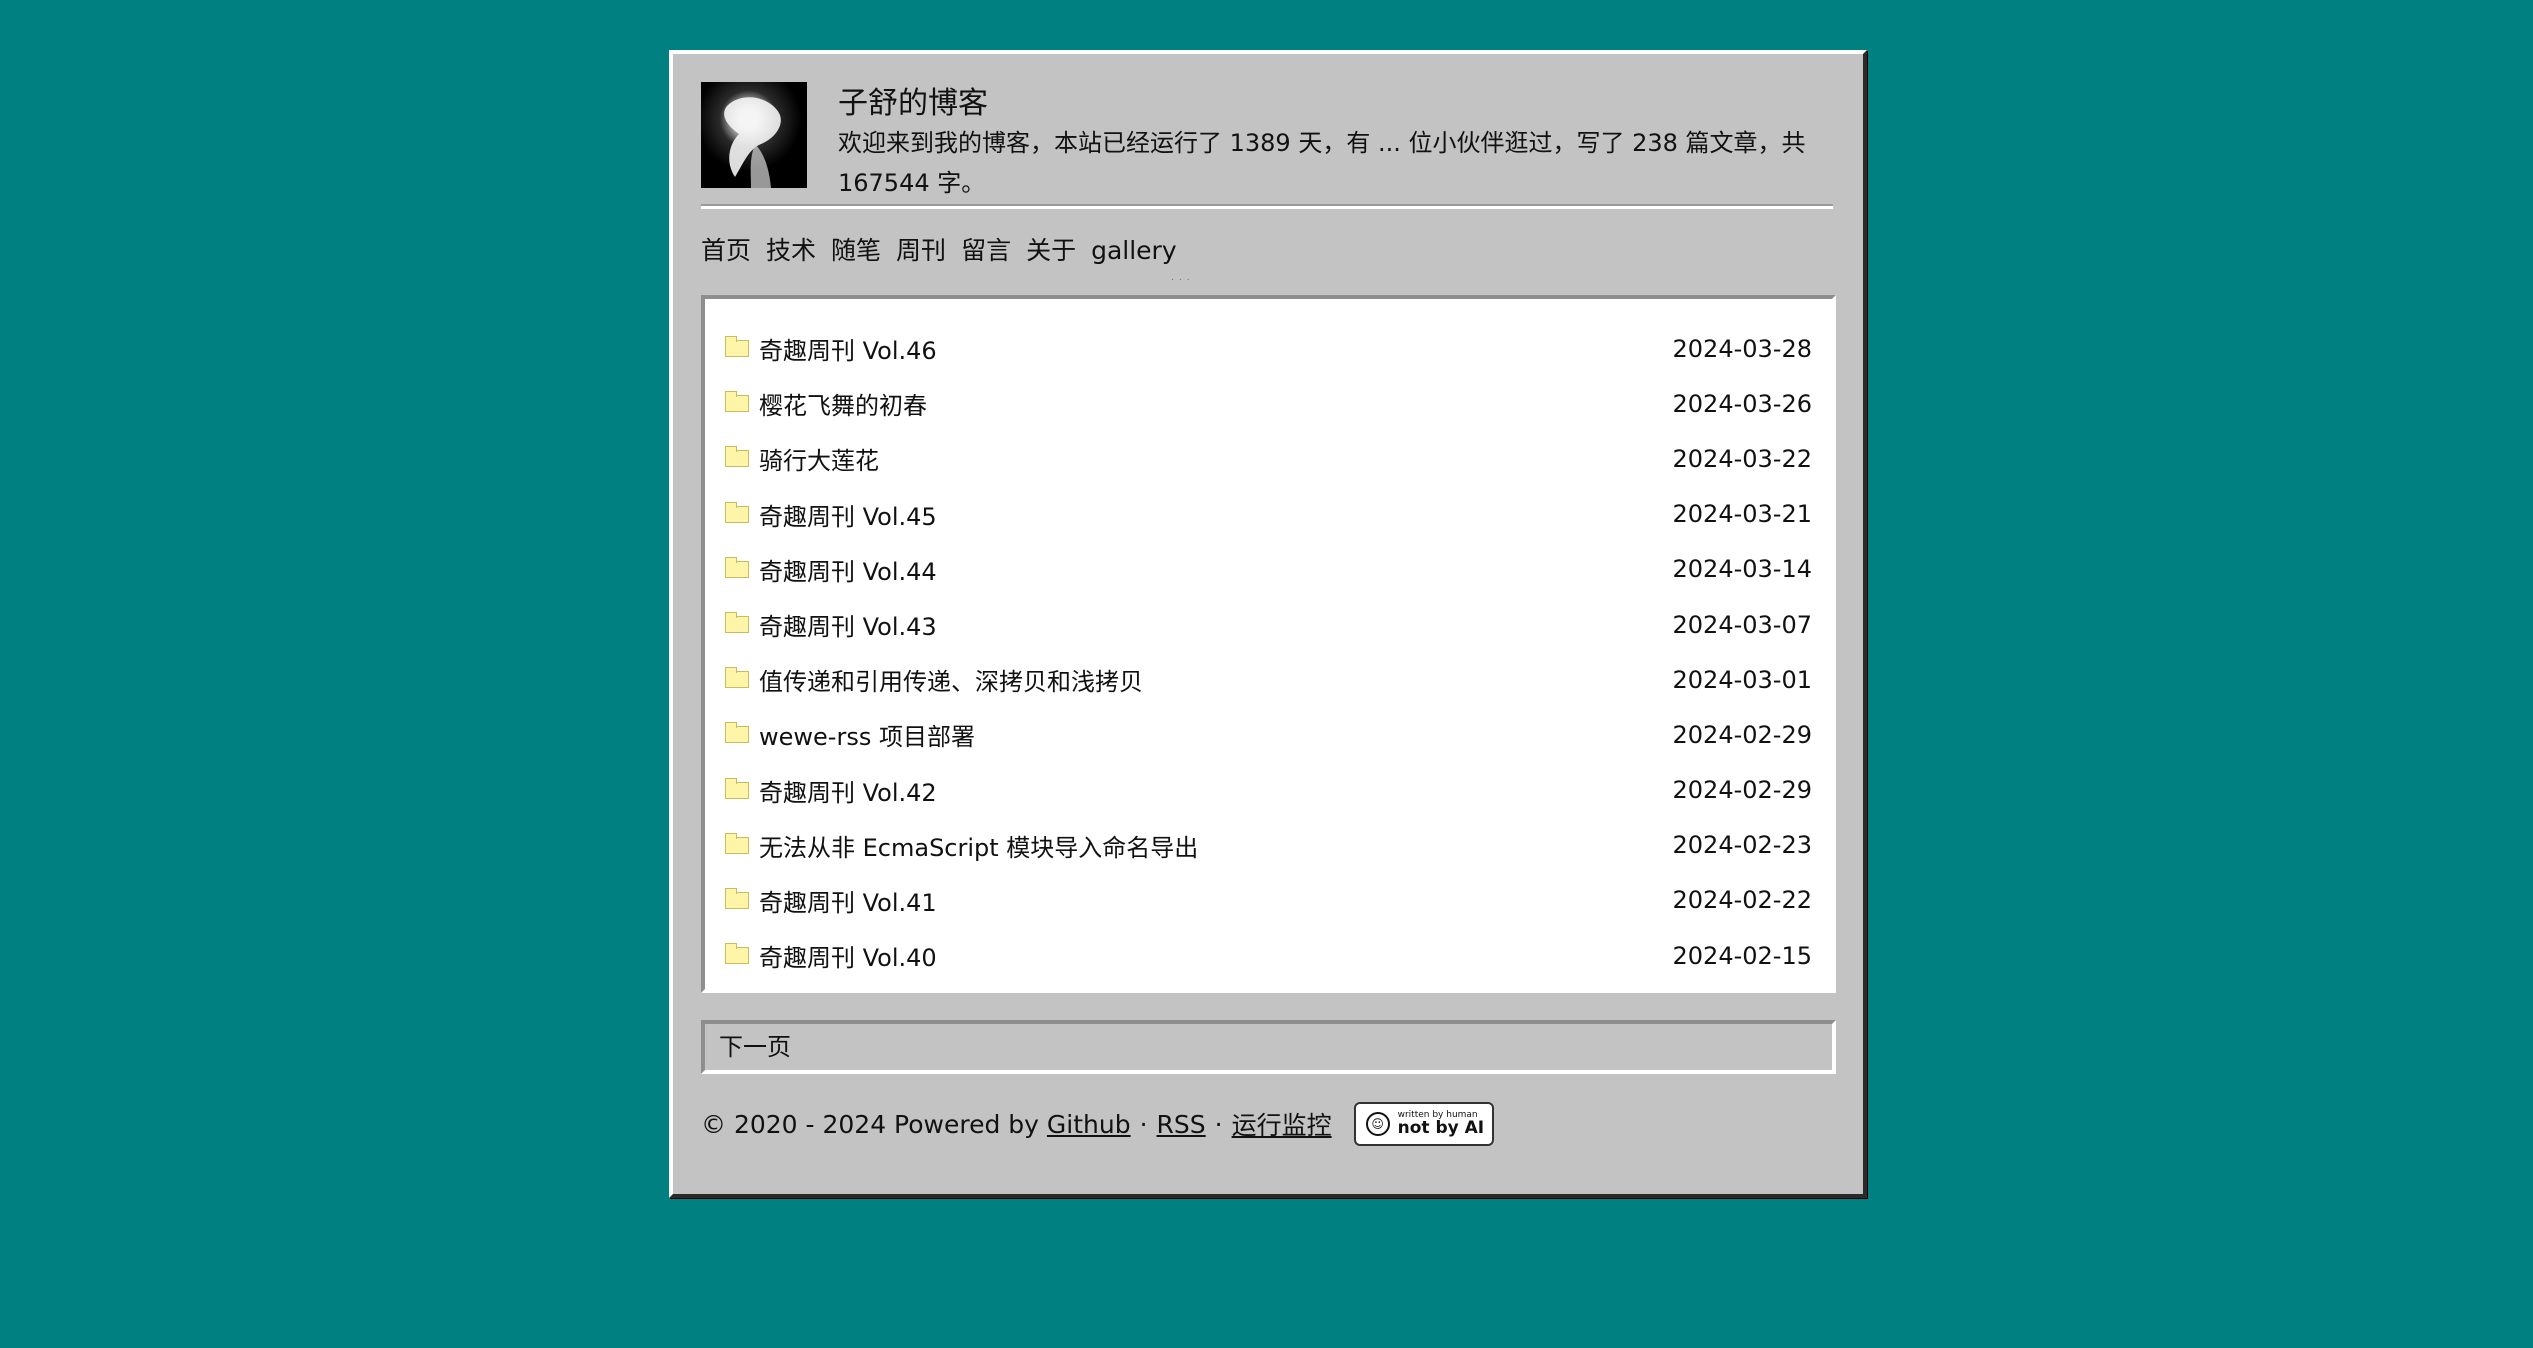  I want to click on post-link: 奇趣周刊 Vol.44, so click(831, 569).